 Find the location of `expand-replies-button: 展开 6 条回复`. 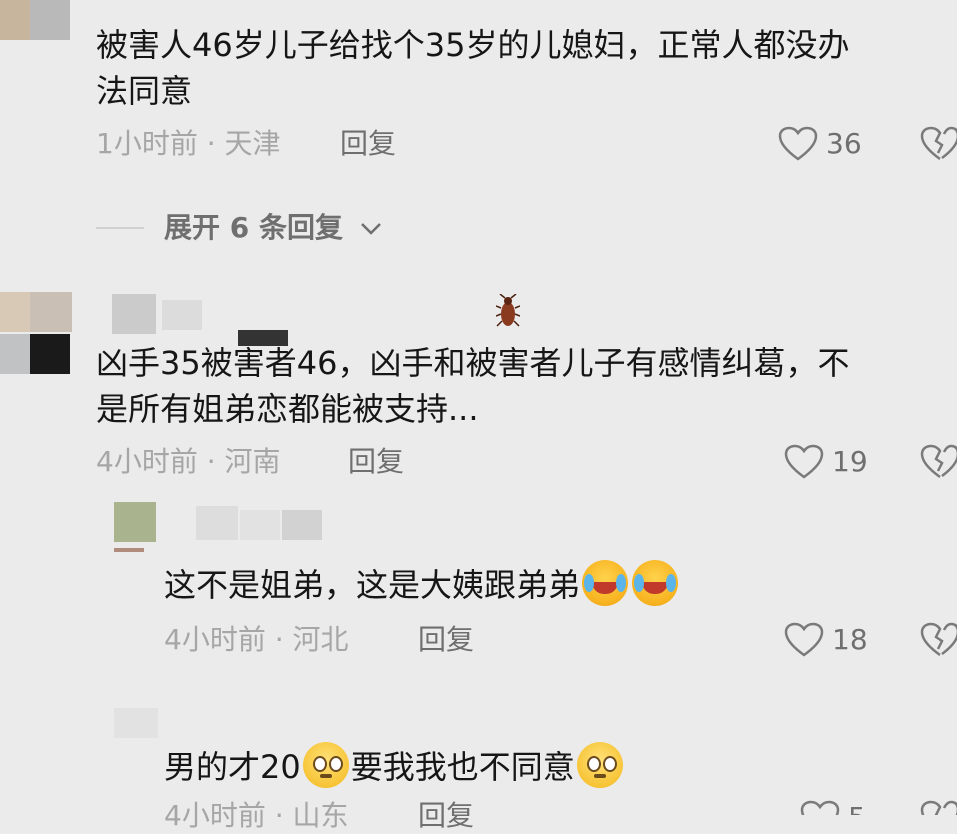

expand-replies-button: 展开 6 条回复 is located at coordinates (273, 228).